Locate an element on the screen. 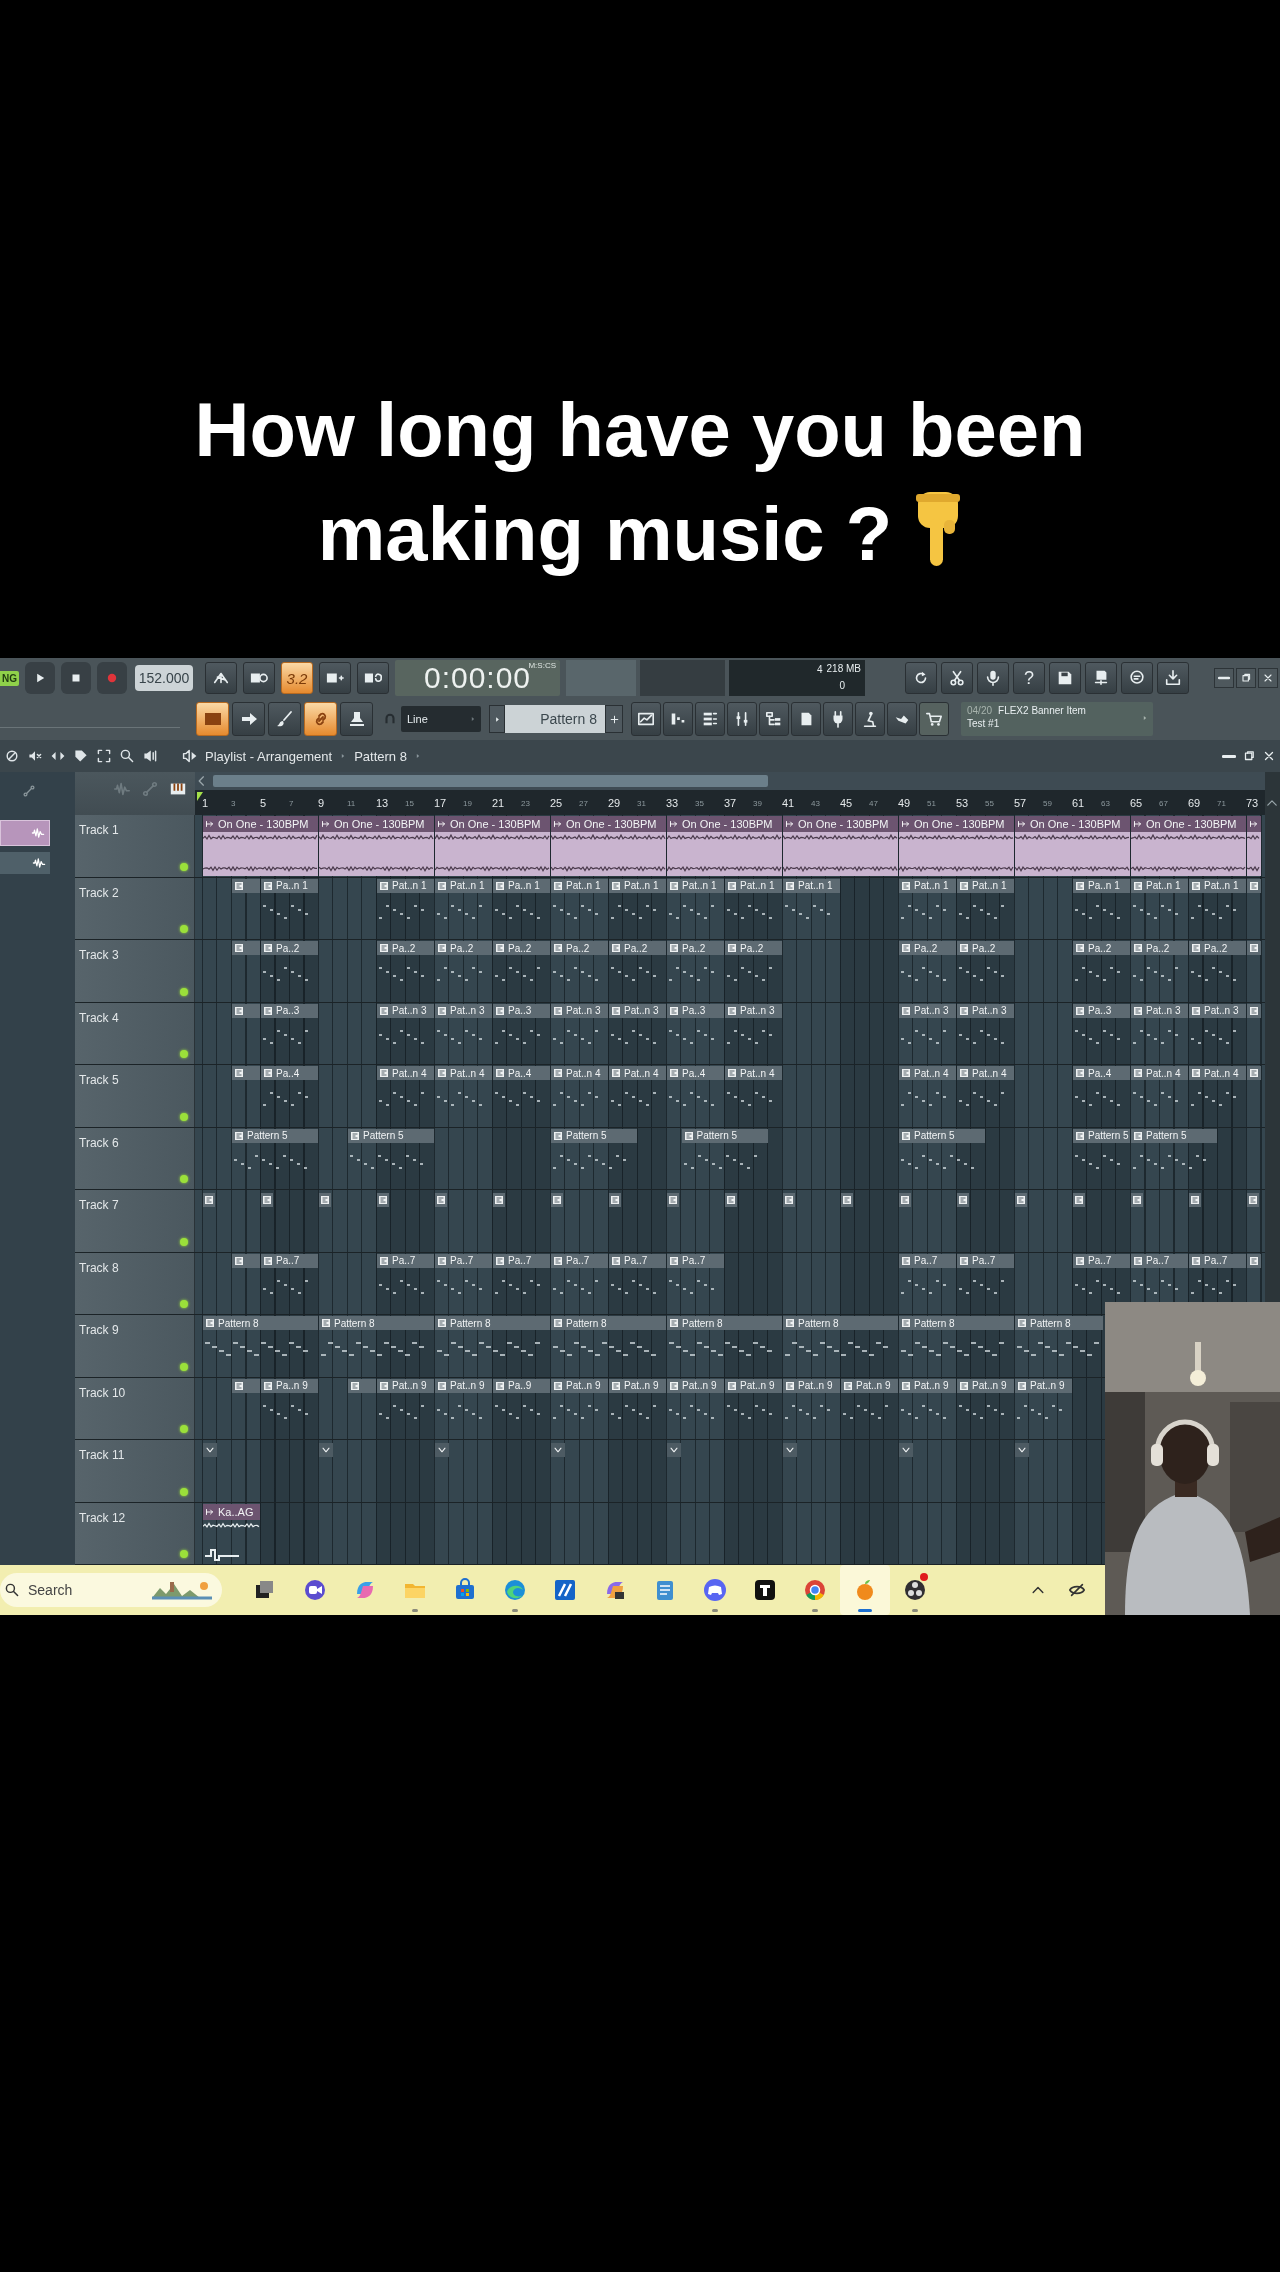  audio-clip: Ka..AG is located at coordinates (231, 1533).